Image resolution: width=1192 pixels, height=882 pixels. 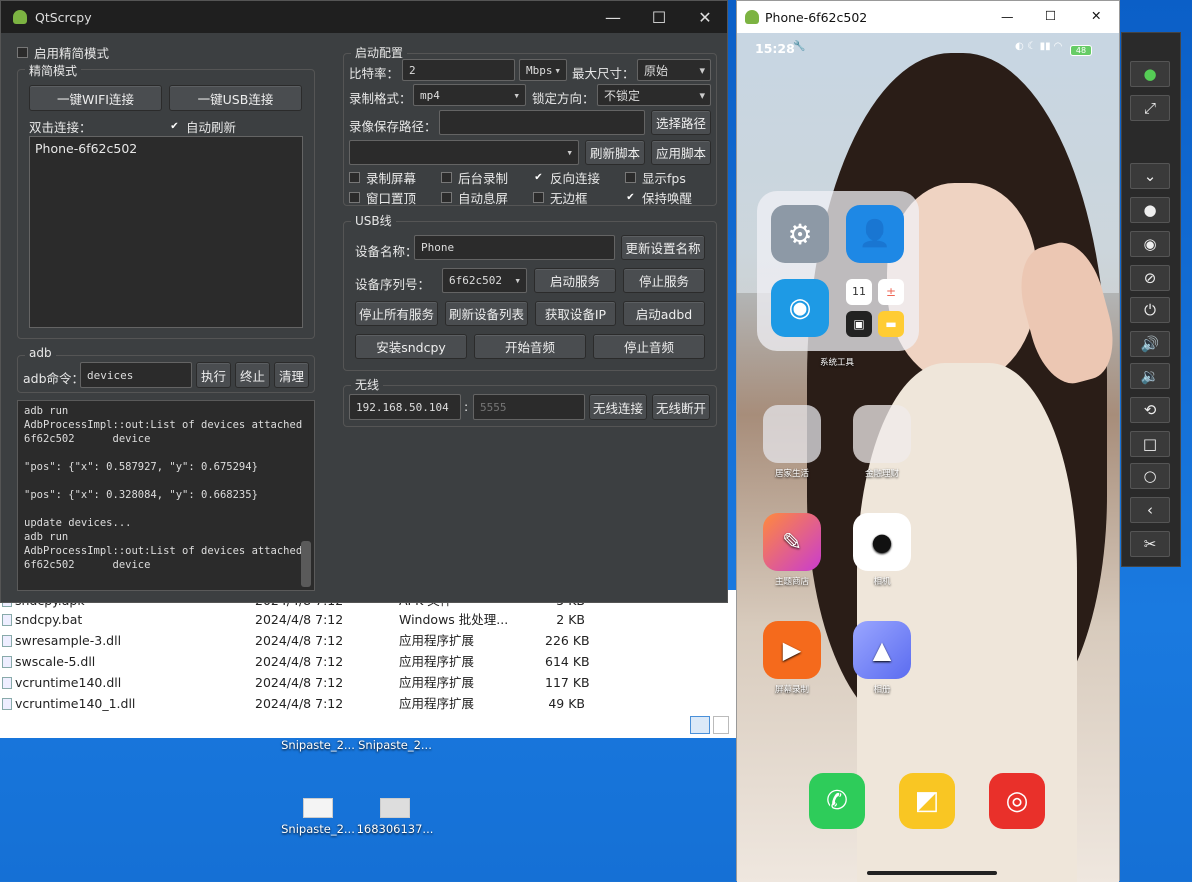 What do you see at coordinates (474, 197) in the screenshot?
I see `auto-screen-off-checkbox: 自动息屏` at bounding box center [474, 197].